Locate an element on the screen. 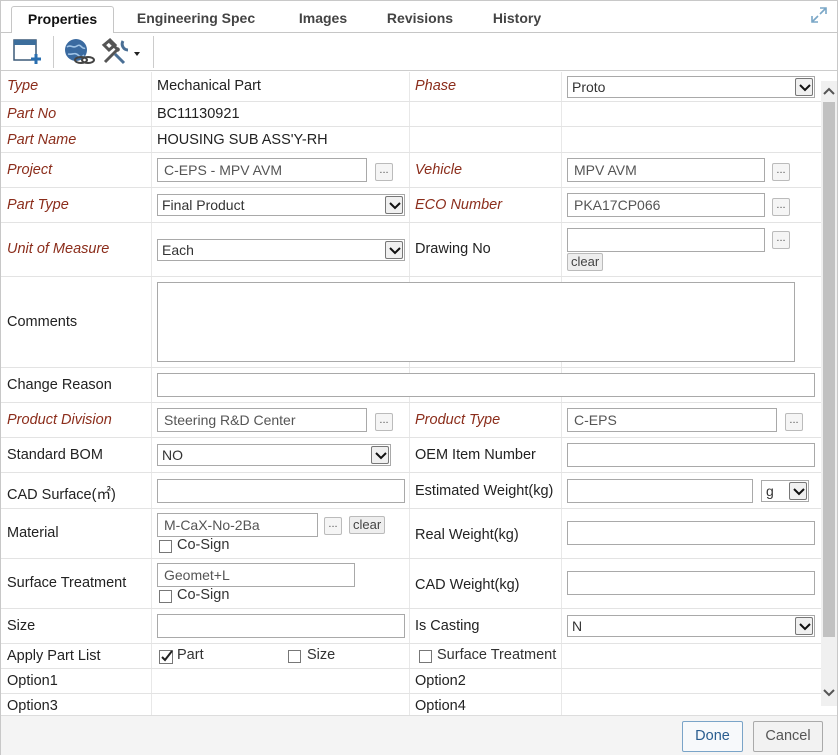  cad-surface-field is located at coordinates (281, 491).